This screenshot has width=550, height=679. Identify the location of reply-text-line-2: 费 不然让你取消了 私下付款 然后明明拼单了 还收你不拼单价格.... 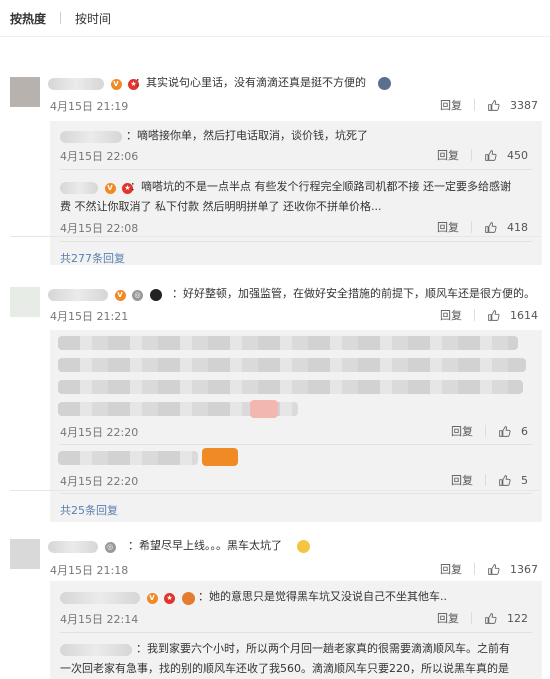
(221, 206).